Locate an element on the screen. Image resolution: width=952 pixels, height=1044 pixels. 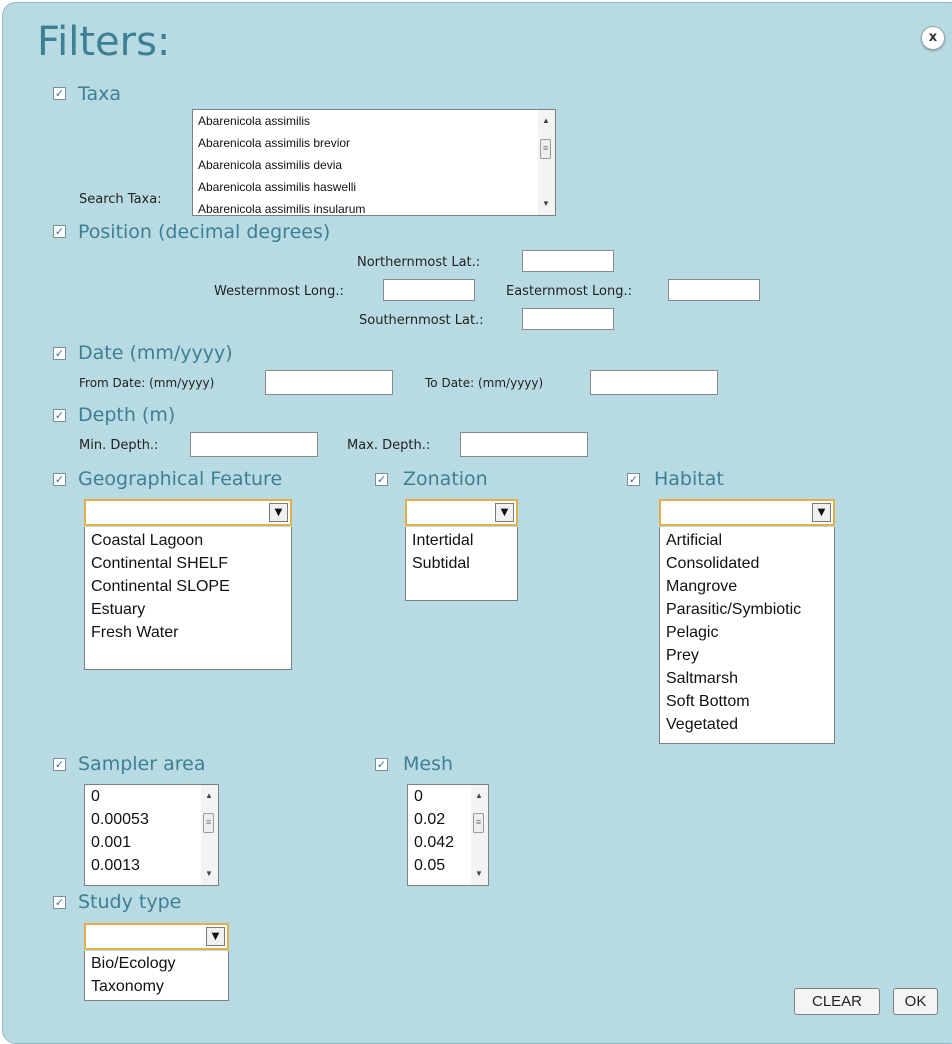
clear-button: CLEAR is located at coordinates (837, 1001).